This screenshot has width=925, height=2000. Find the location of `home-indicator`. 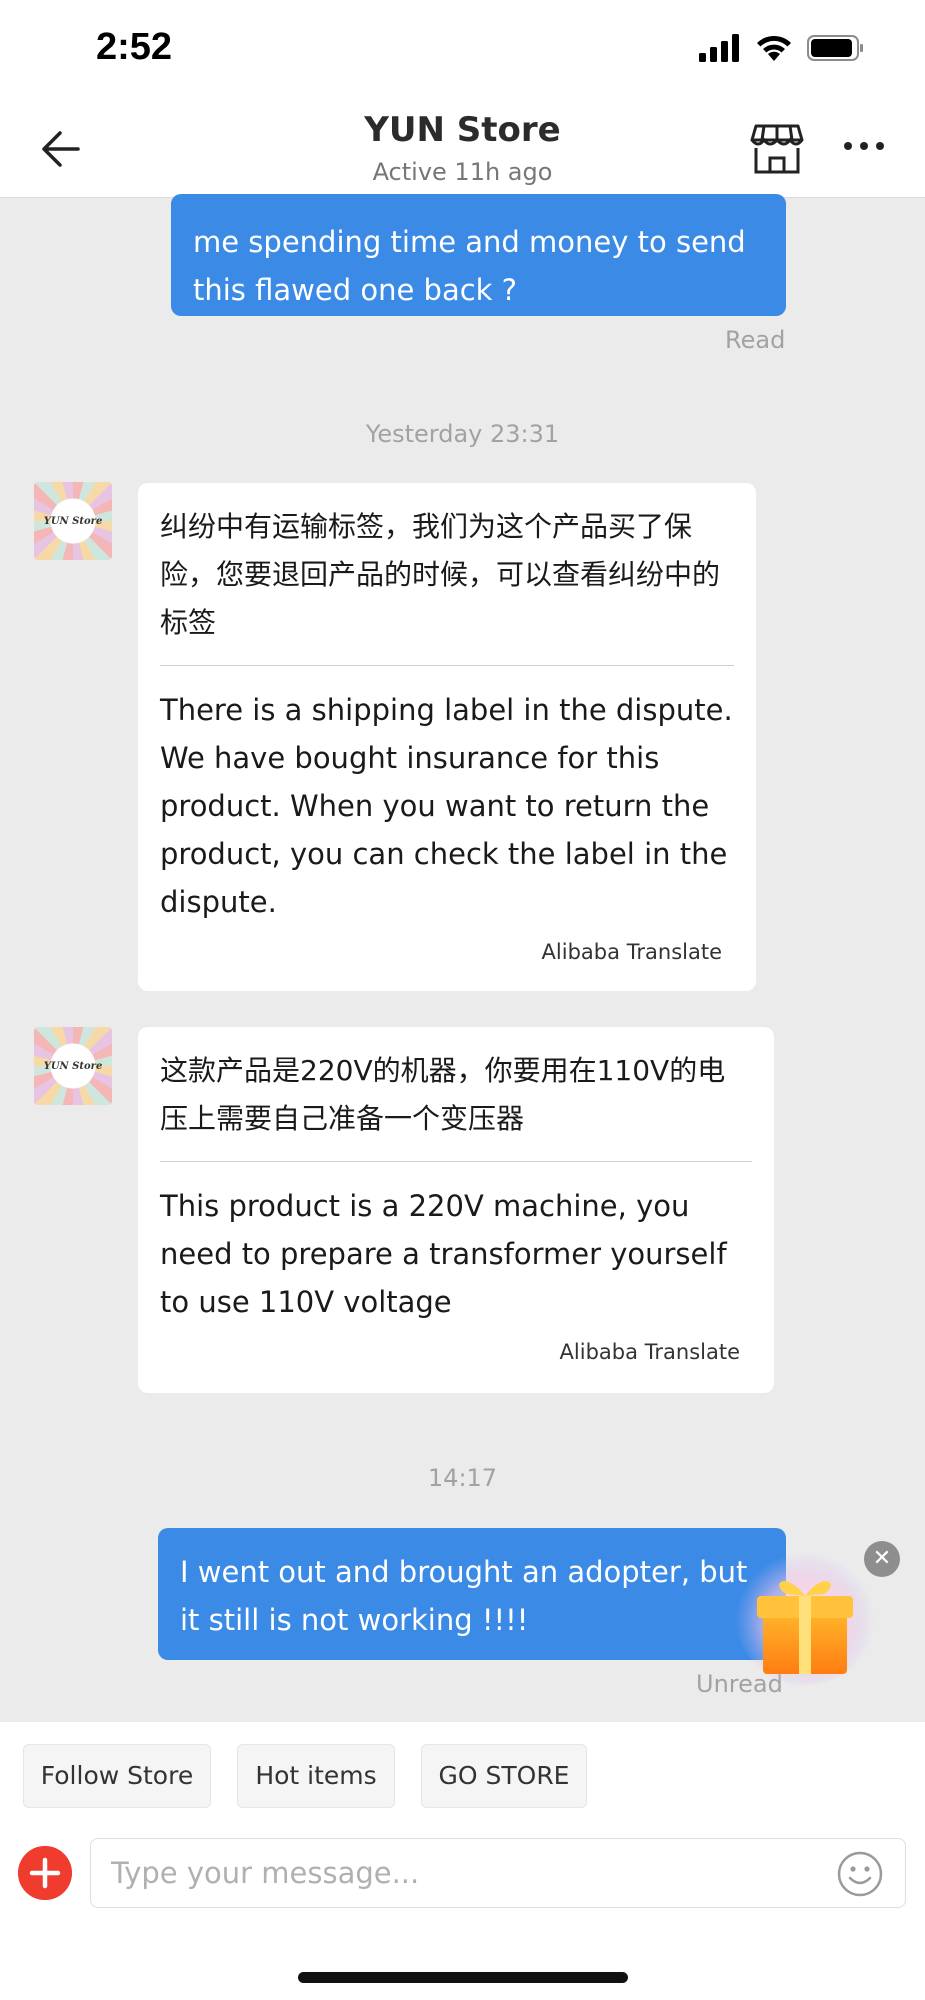

home-indicator is located at coordinates (463, 1977).